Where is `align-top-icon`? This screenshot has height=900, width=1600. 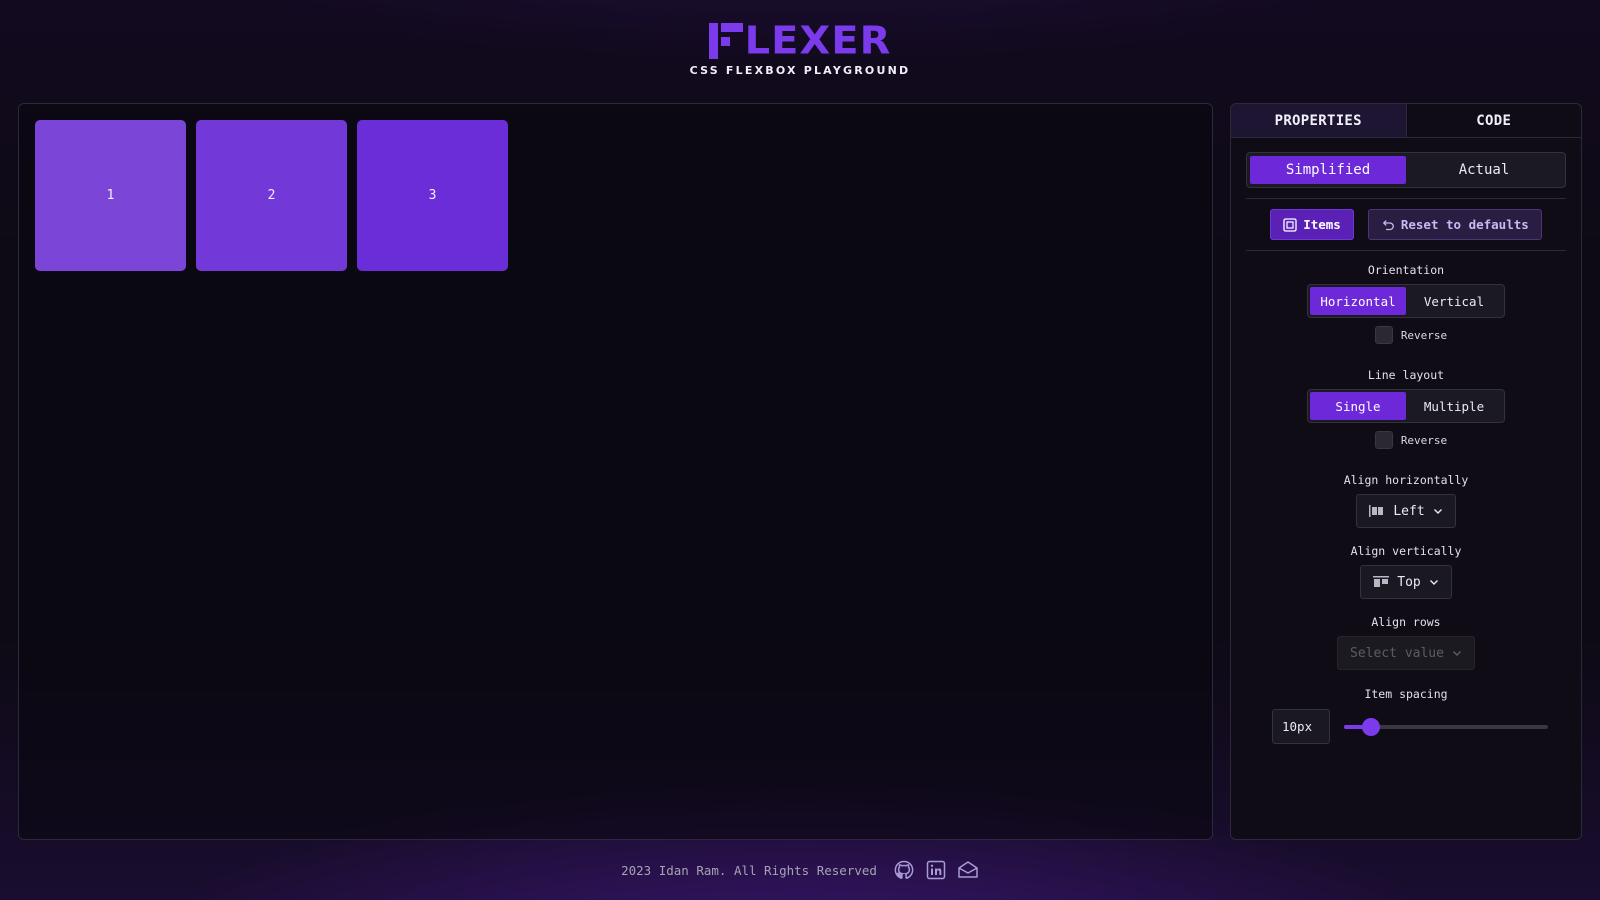
align-top-icon is located at coordinates (1381, 581).